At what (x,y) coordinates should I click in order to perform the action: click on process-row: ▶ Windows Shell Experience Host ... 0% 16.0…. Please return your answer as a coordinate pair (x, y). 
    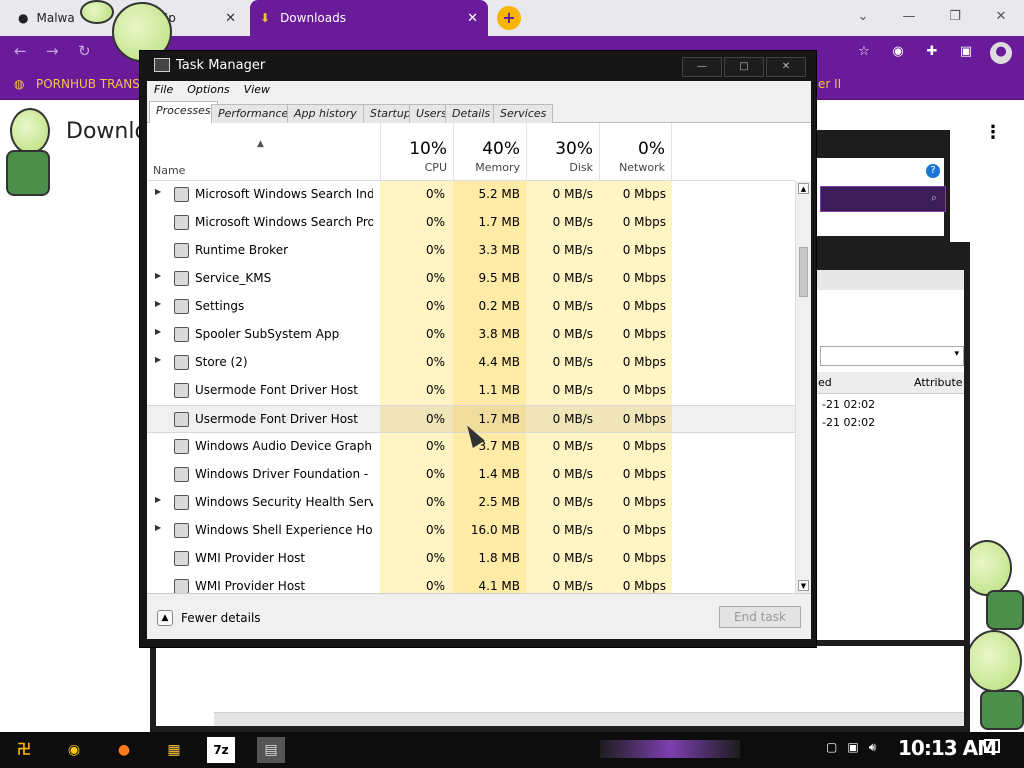
    Looking at the image, I should click on (471, 531).